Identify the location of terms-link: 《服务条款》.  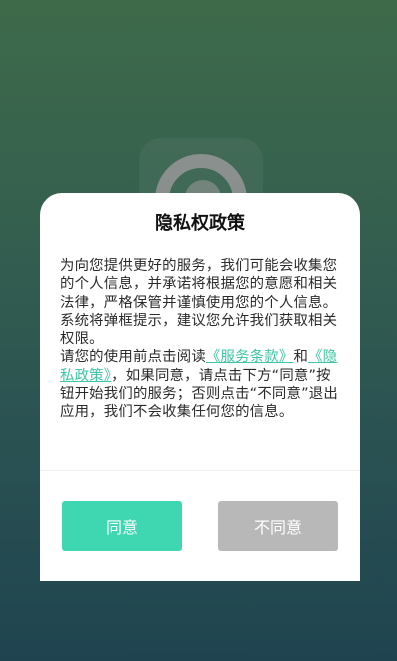
(250, 357).